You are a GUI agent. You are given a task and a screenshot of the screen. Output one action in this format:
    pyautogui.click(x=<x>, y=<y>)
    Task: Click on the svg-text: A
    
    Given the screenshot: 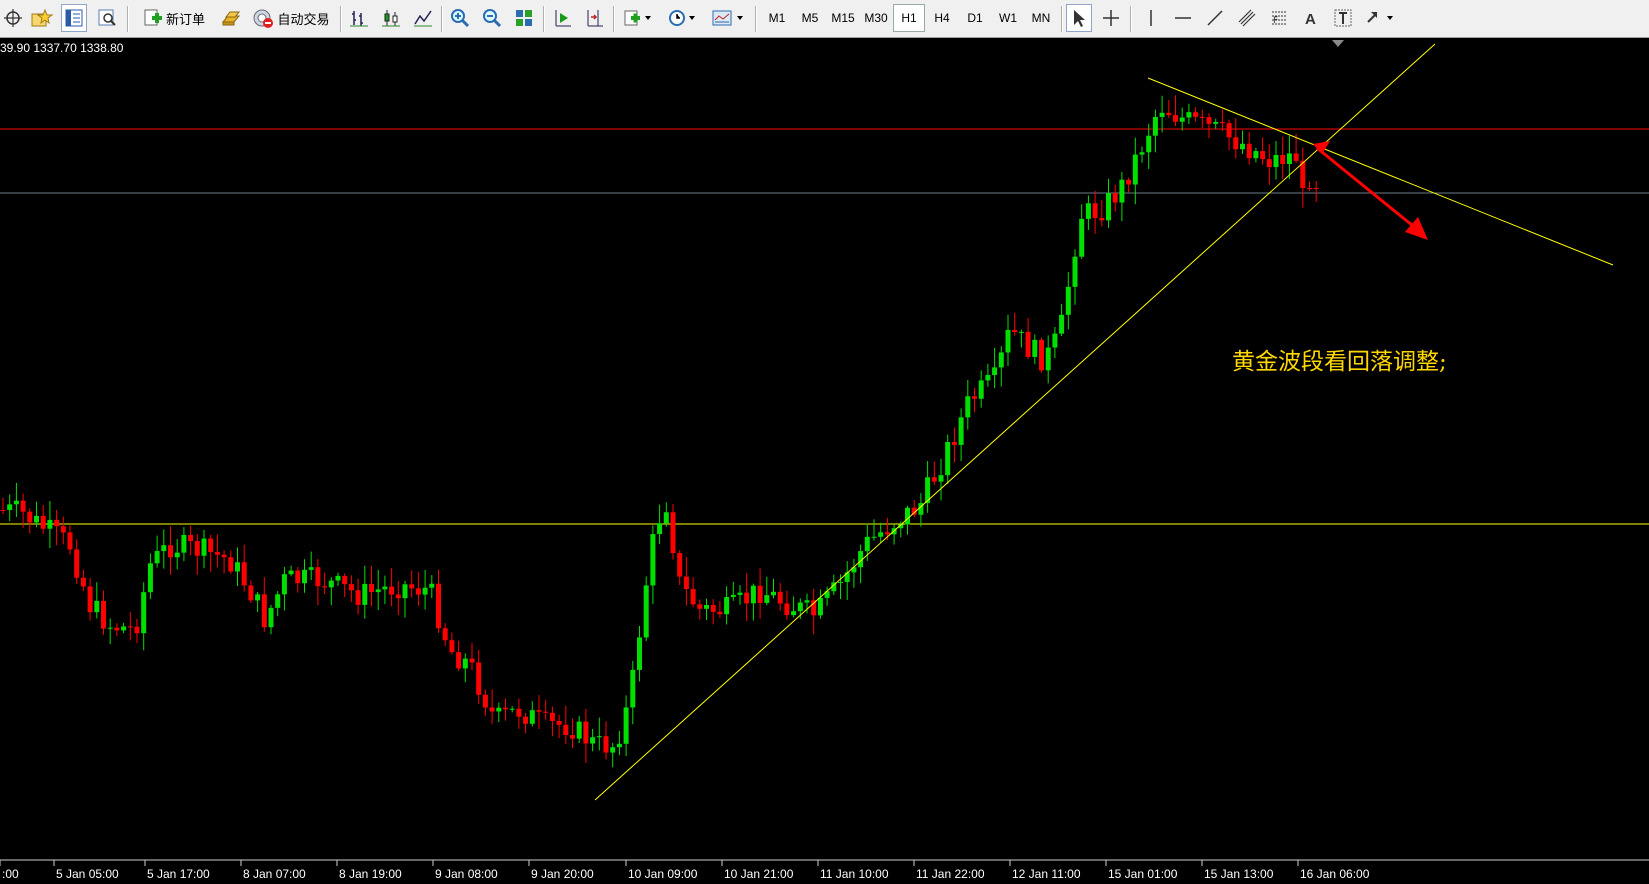 What is the action you would take?
    pyautogui.click(x=1310, y=19)
    